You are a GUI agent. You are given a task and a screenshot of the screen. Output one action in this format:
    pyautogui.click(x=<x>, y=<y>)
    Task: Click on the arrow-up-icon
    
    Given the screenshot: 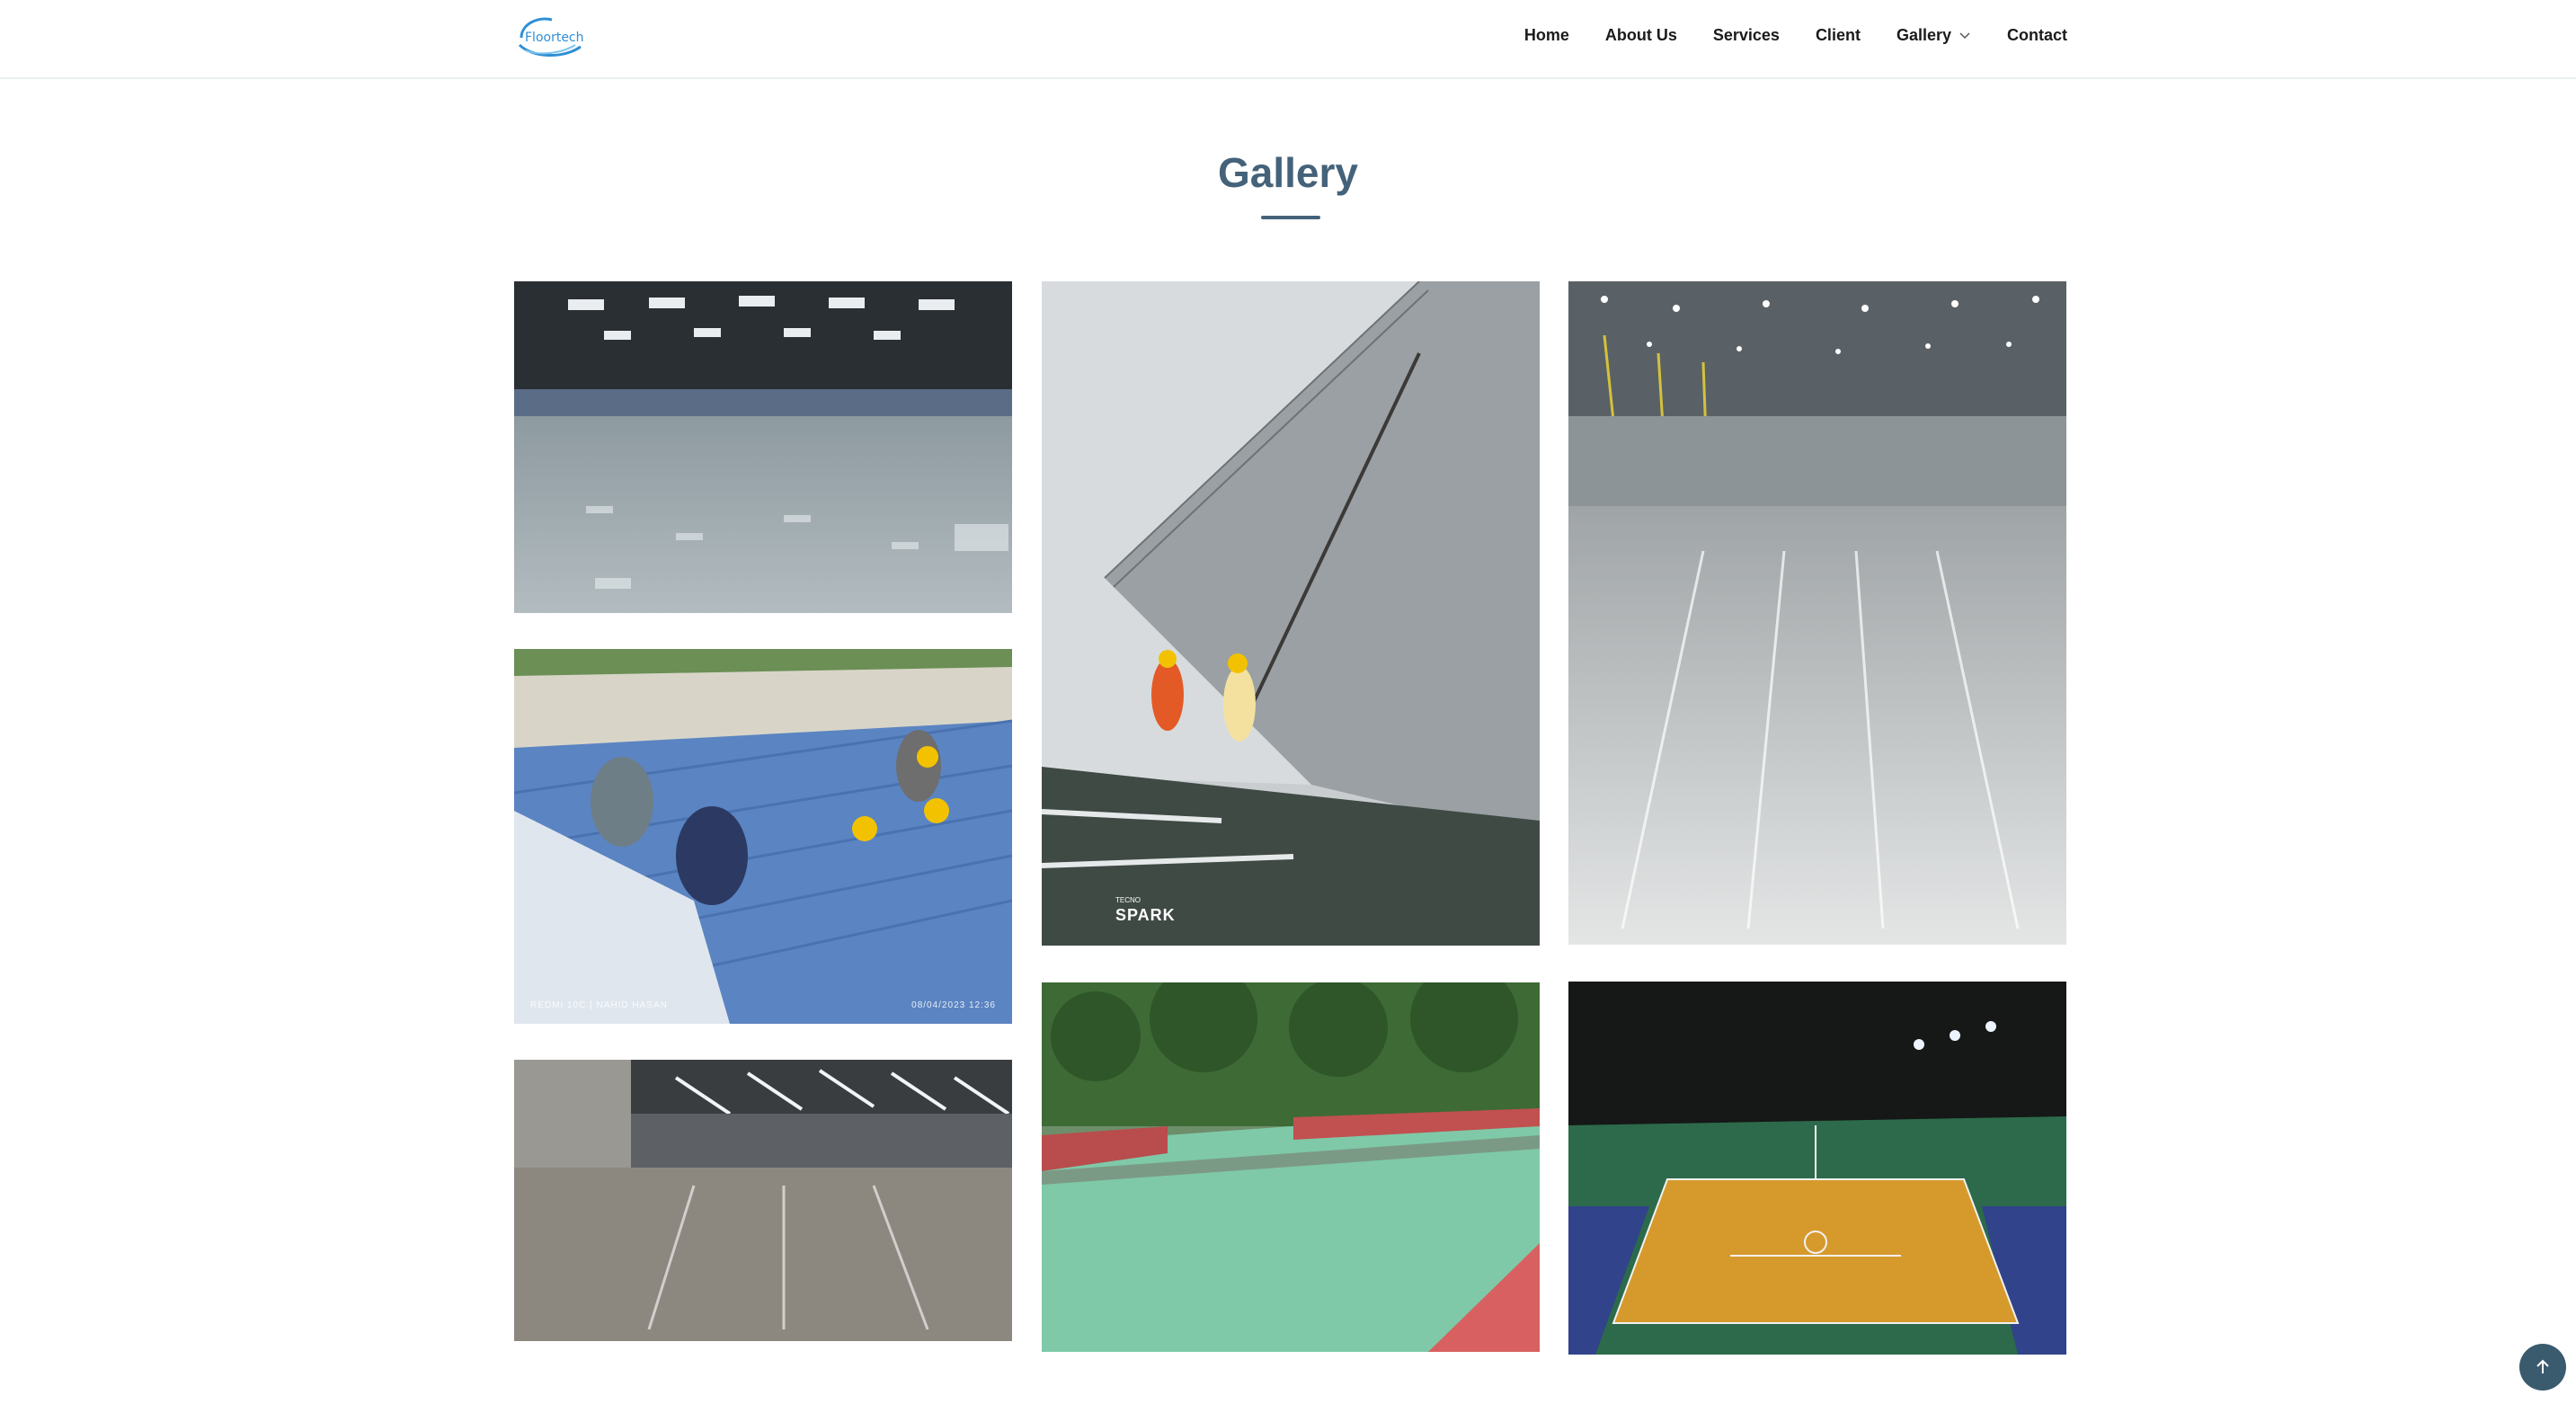 What is the action you would take?
    pyautogui.click(x=2542, y=1366)
    